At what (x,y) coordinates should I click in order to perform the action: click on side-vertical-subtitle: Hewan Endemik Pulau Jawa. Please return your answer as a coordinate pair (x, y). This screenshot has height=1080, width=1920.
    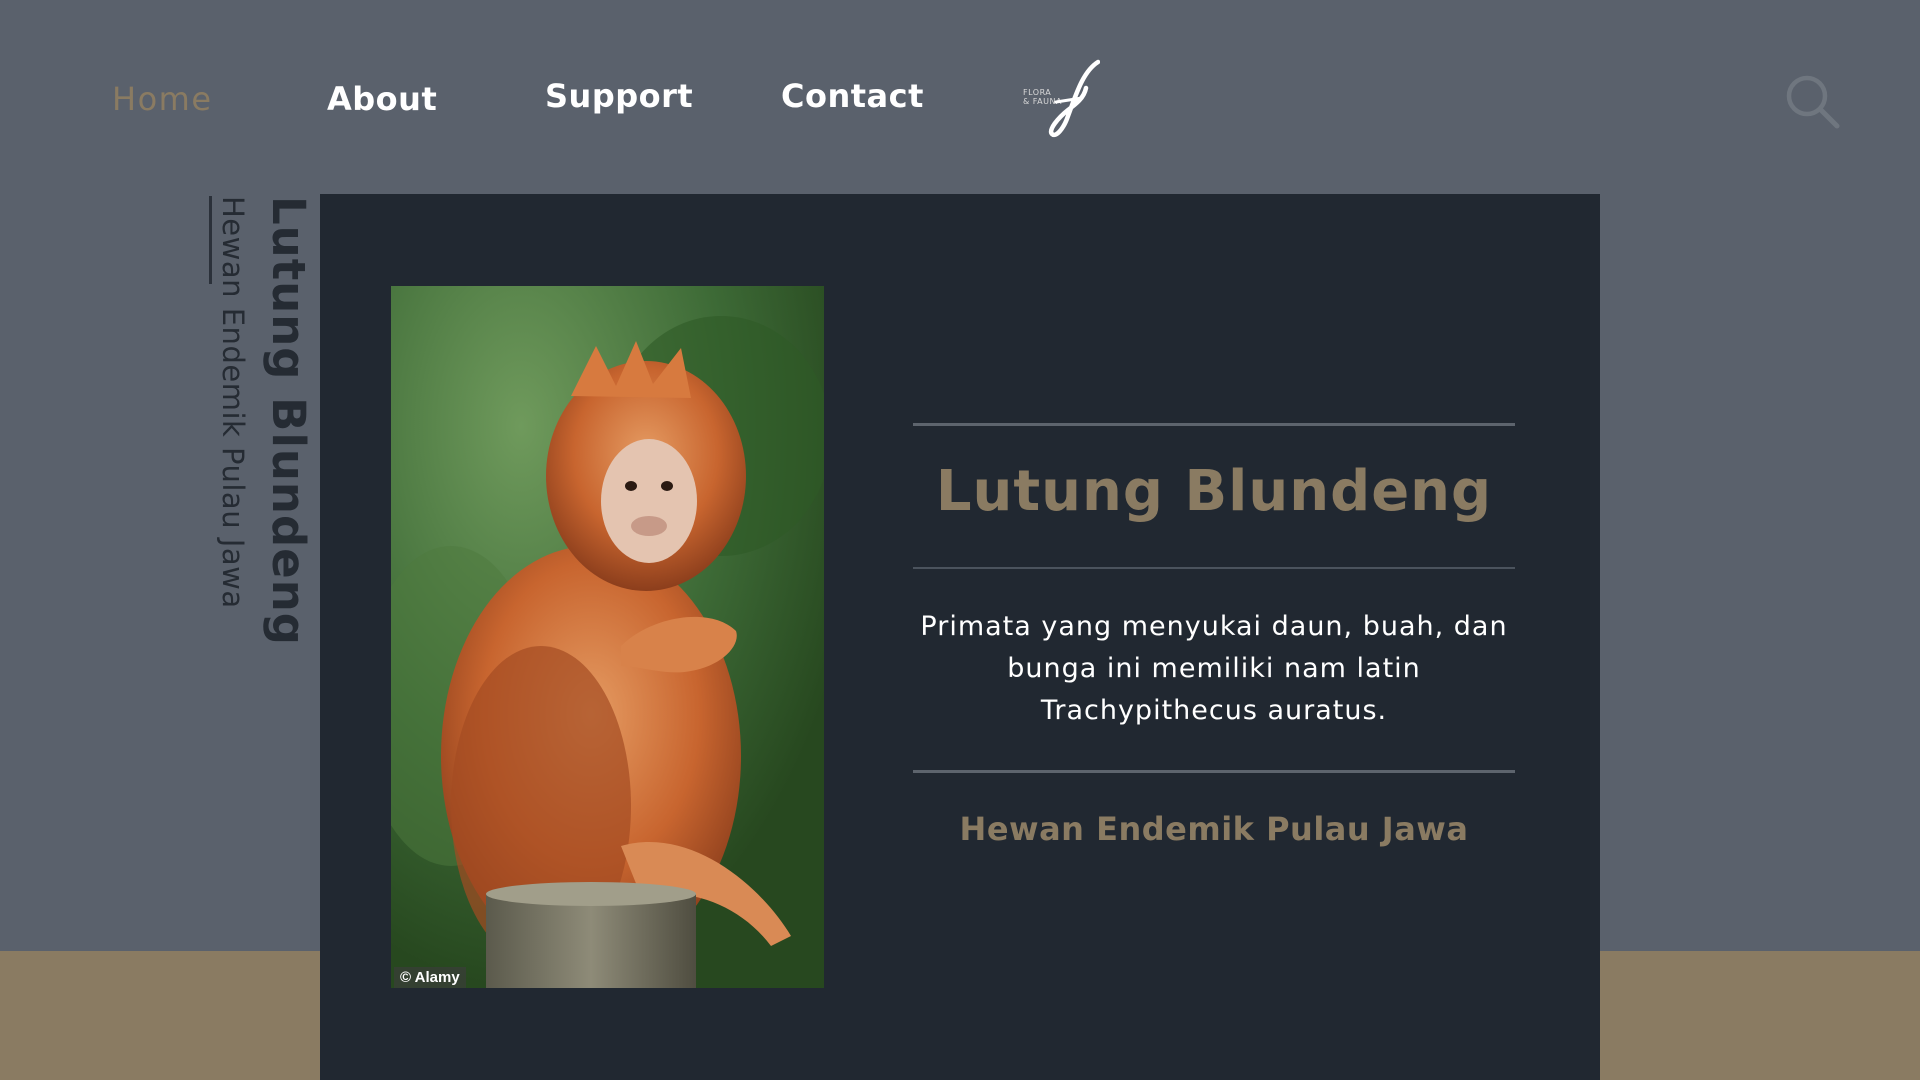
    Looking at the image, I should click on (233, 402).